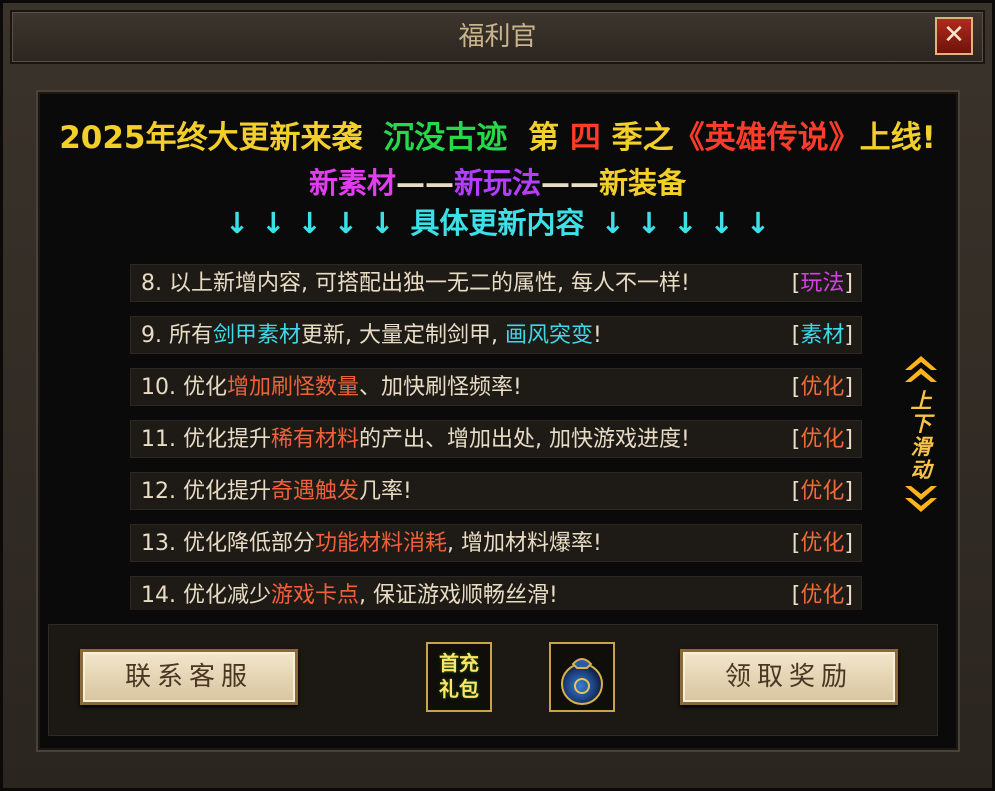 This screenshot has width=995, height=791. Describe the element at coordinates (314, 439) in the screenshot. I see `item-highlight: 稀有材料` at that location.